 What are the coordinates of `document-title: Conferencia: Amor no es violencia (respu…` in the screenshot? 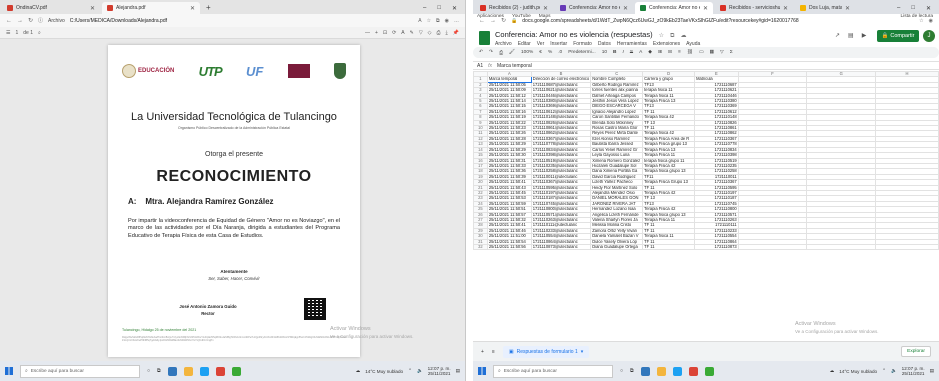 It's located at (574, 34).